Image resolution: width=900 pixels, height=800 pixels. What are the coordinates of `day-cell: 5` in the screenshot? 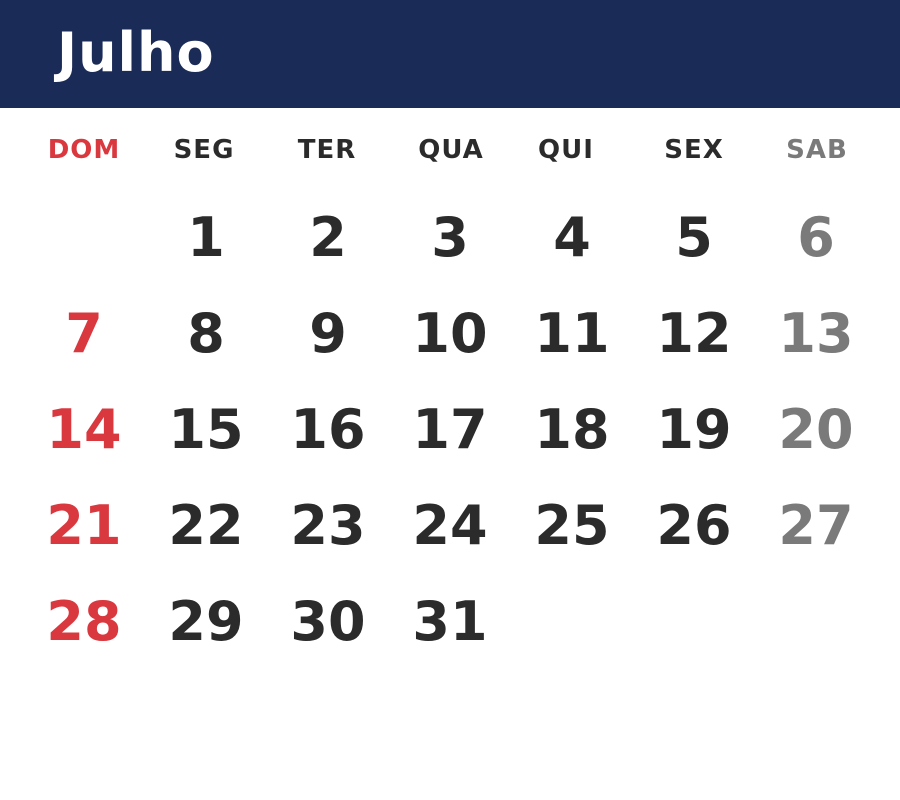 It's located at (694, 237).